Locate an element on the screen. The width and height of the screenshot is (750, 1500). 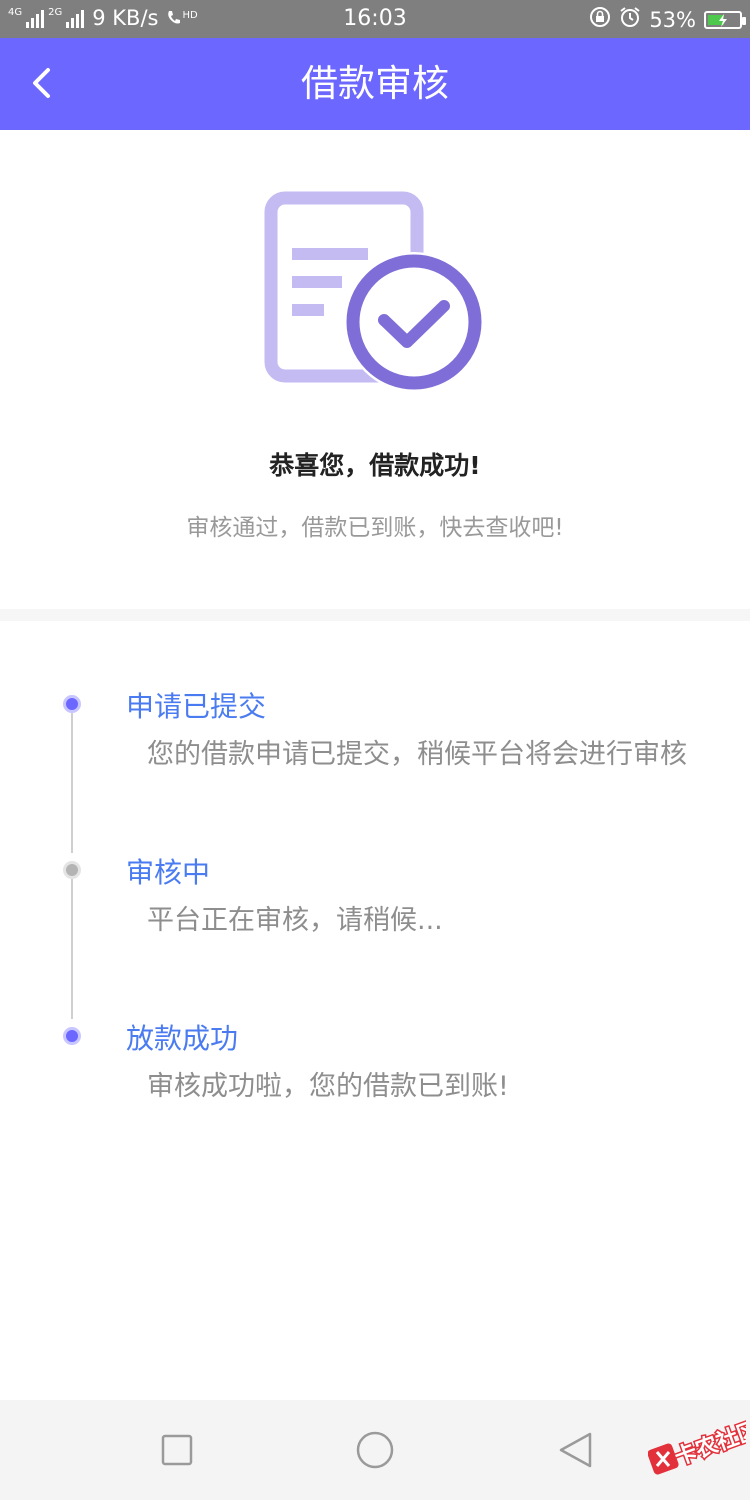
circle-home-icon is located at coordinates (375, 1450).